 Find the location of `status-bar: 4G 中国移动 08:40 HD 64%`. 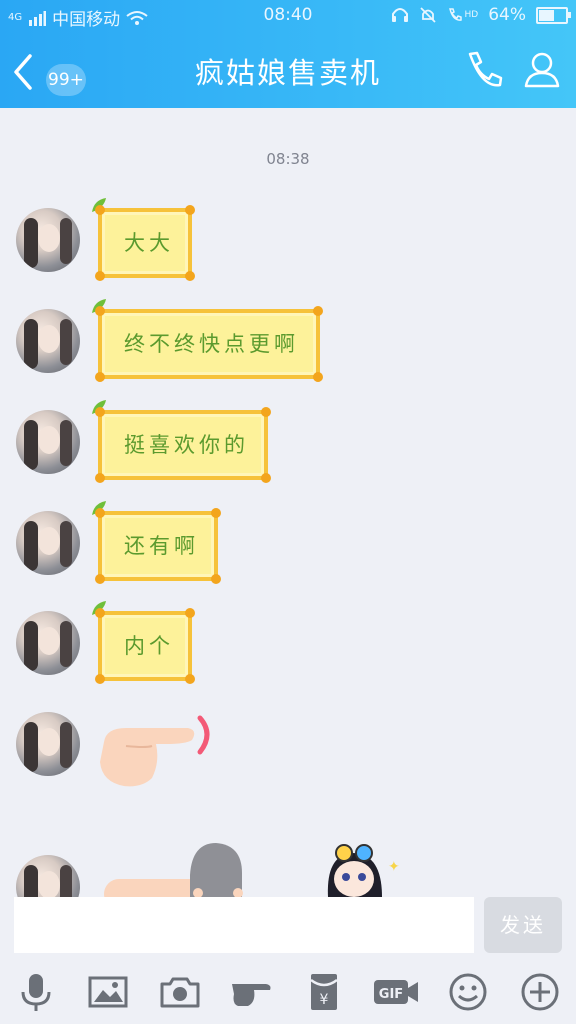

status-bar: 4G 中国移动 08:40 HD 64% is located at coordinates (288, 15).